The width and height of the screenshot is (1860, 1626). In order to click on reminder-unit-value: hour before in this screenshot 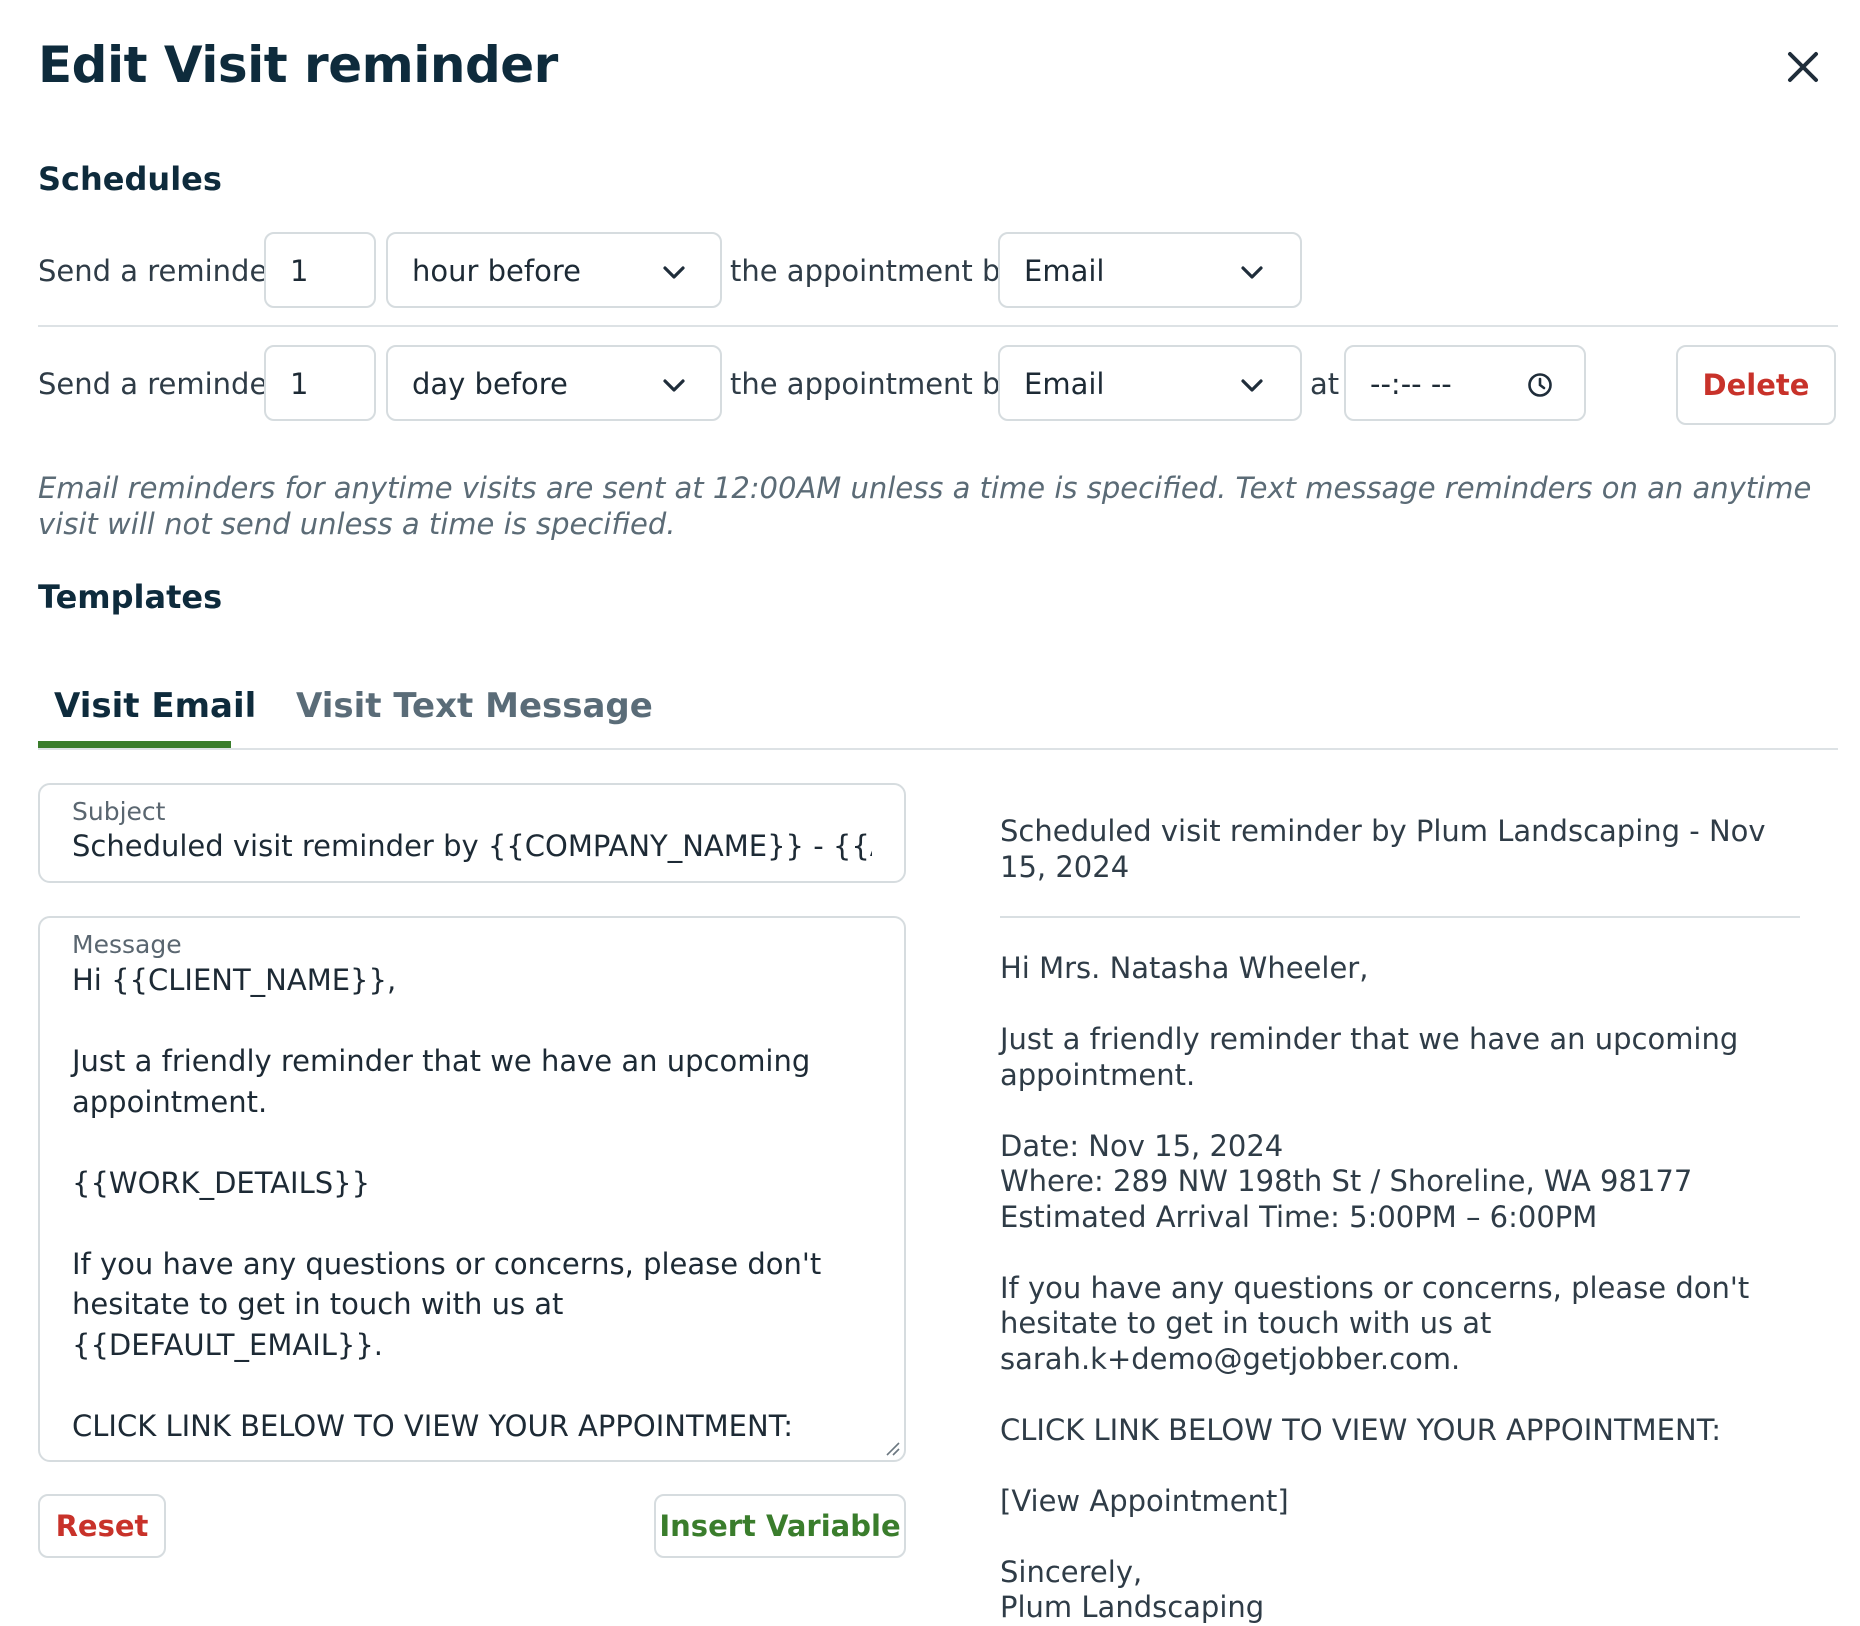, I will do `click(496, 271)`.